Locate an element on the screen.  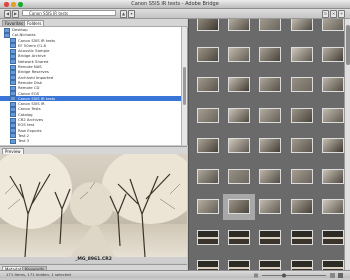
folder-label: Bridge Reserves is located at coordinates (33, 72).